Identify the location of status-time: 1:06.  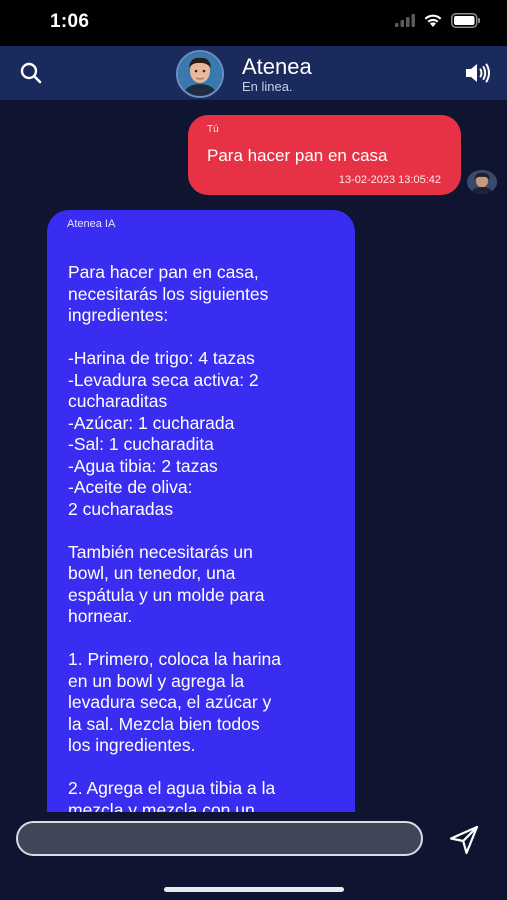
(70, 21).